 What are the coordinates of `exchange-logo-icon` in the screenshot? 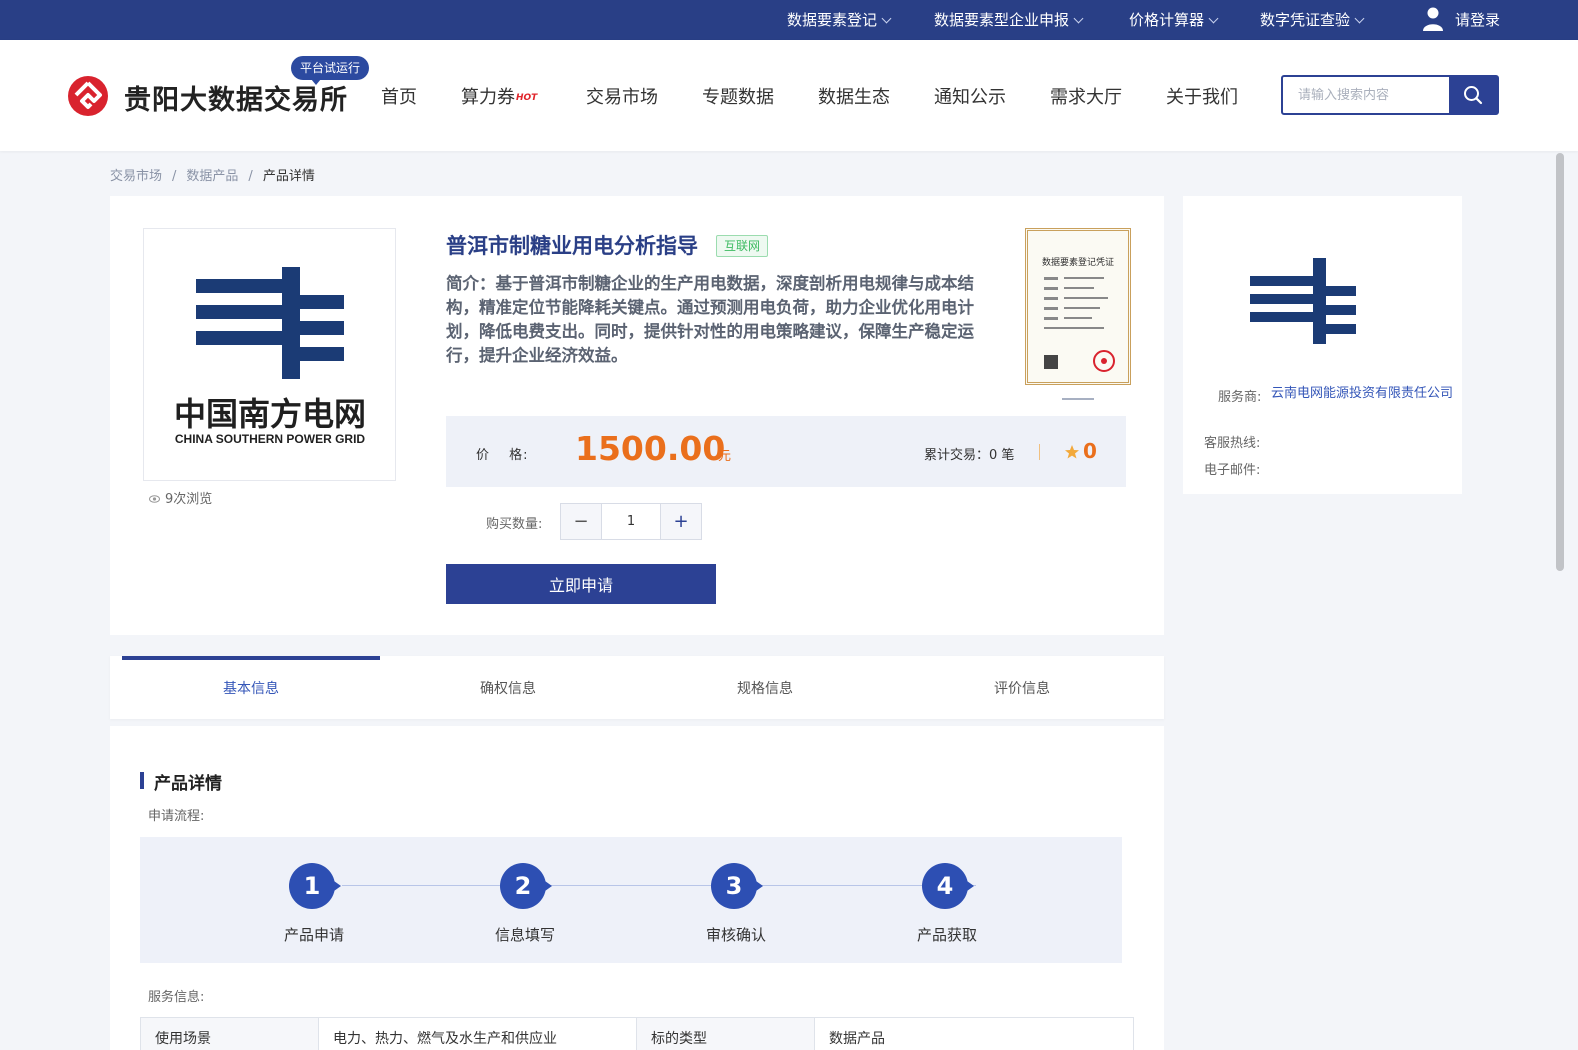 It's located at (88, 96).